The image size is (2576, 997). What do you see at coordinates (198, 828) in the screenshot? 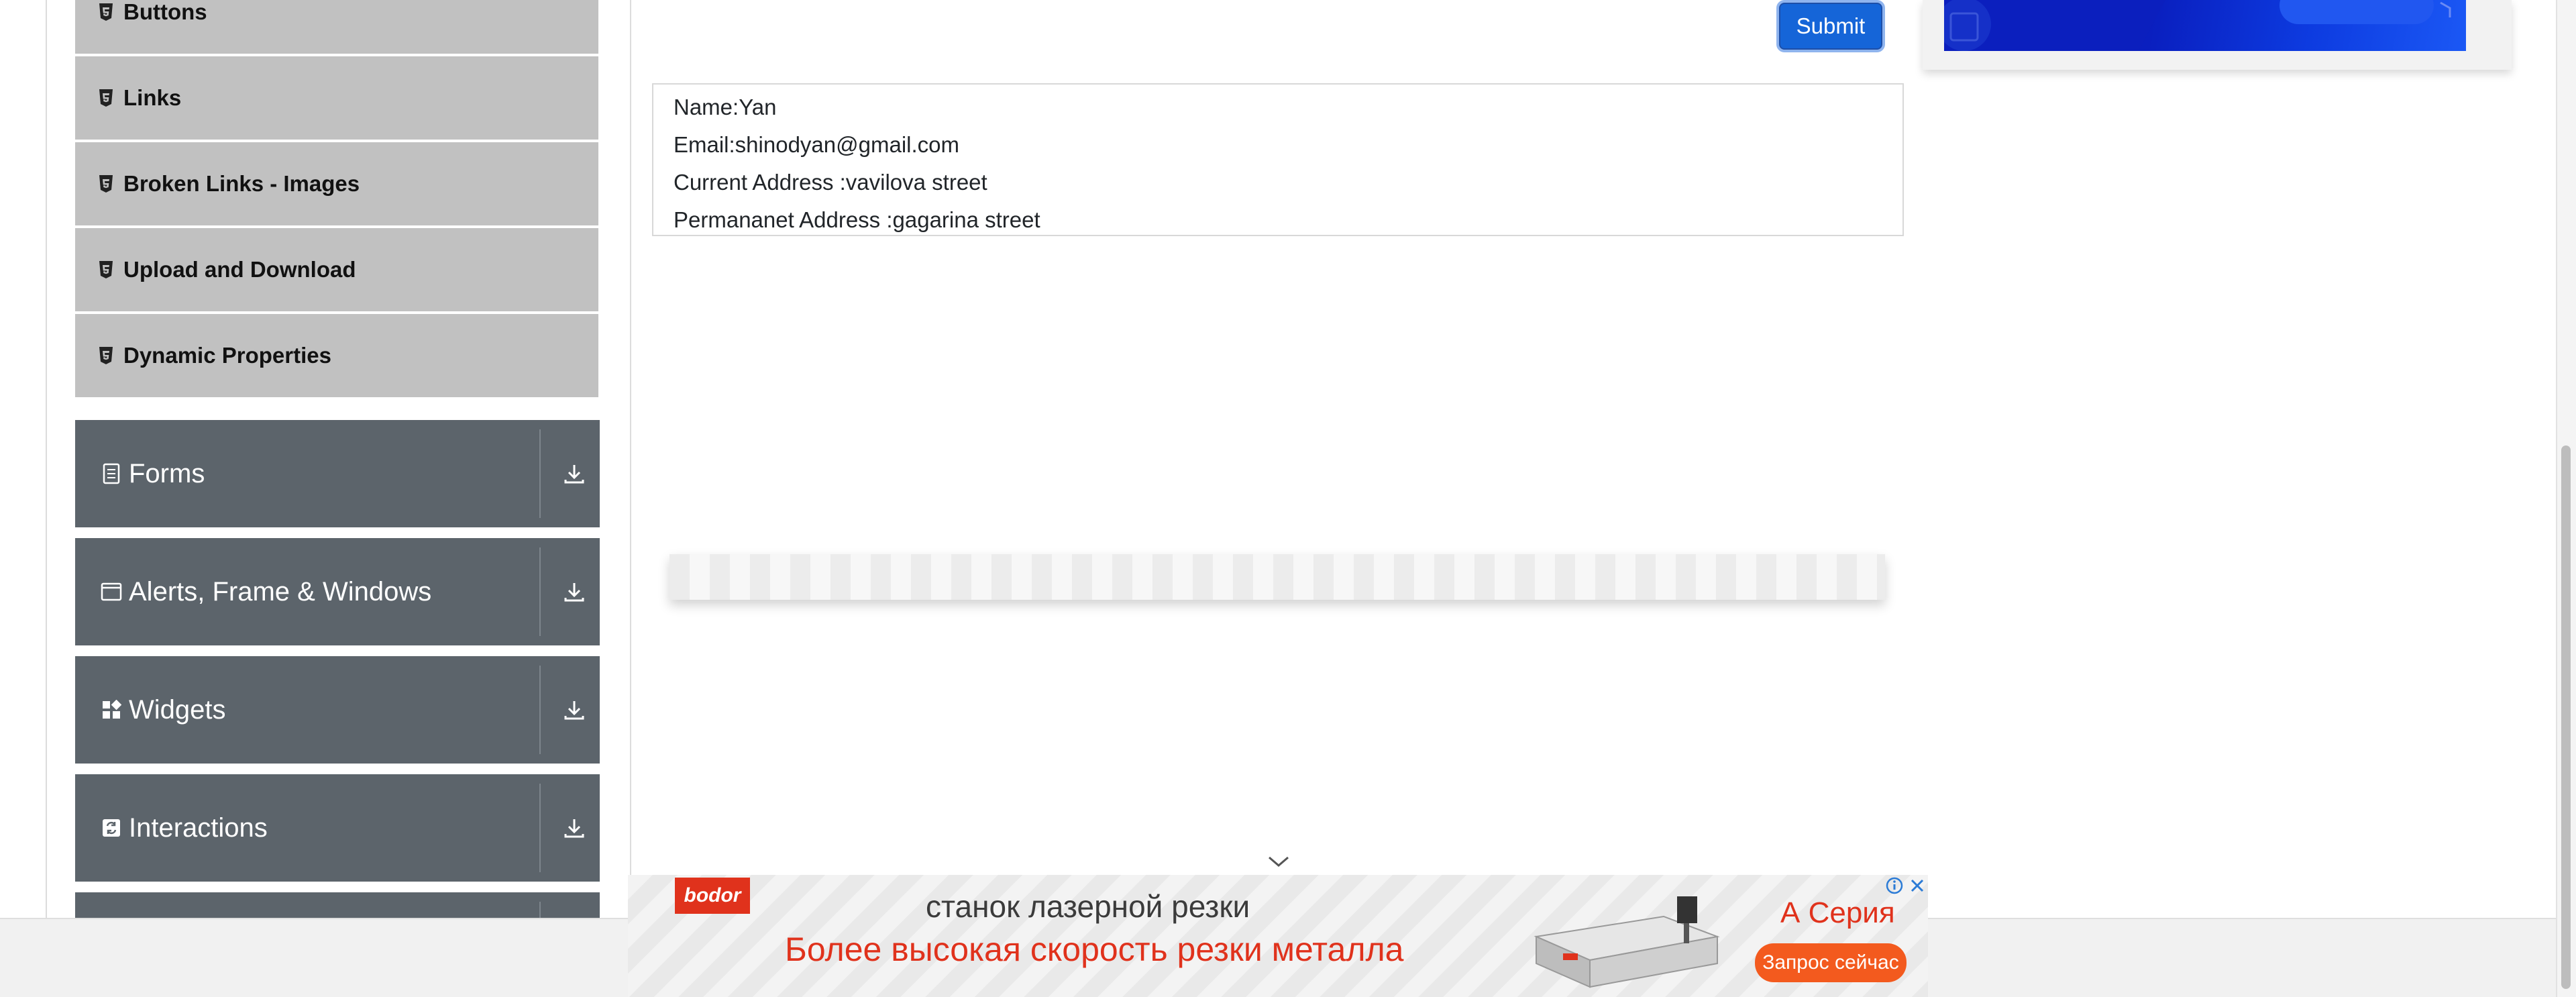
I see `sidebar-group-label: Interactions` at bounding box center [198, 828].